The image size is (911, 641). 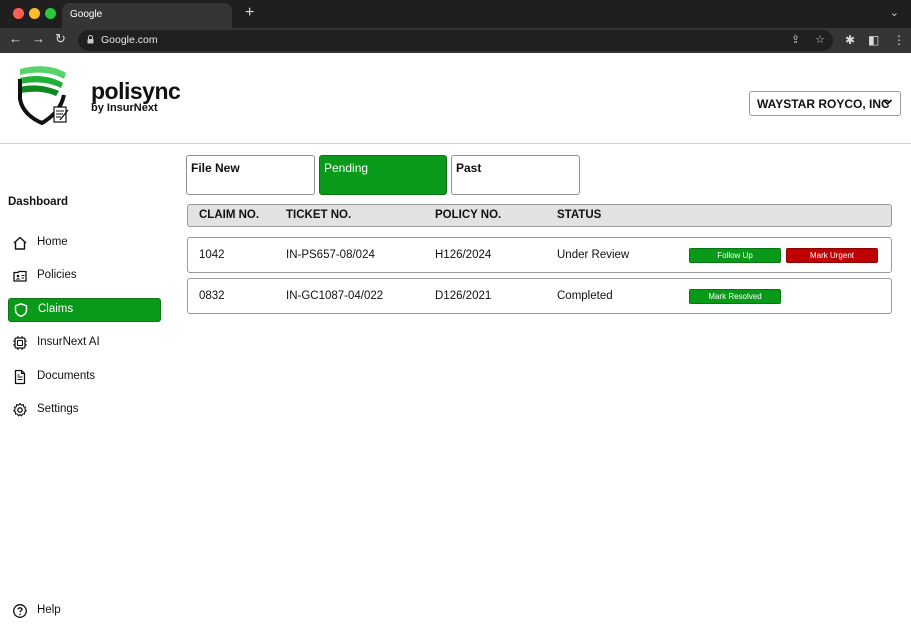 What do you see at coordinates (66, 376) in the screenshot?
I see `sidebar-item-label: Documents` at bounding box center [66, 376].